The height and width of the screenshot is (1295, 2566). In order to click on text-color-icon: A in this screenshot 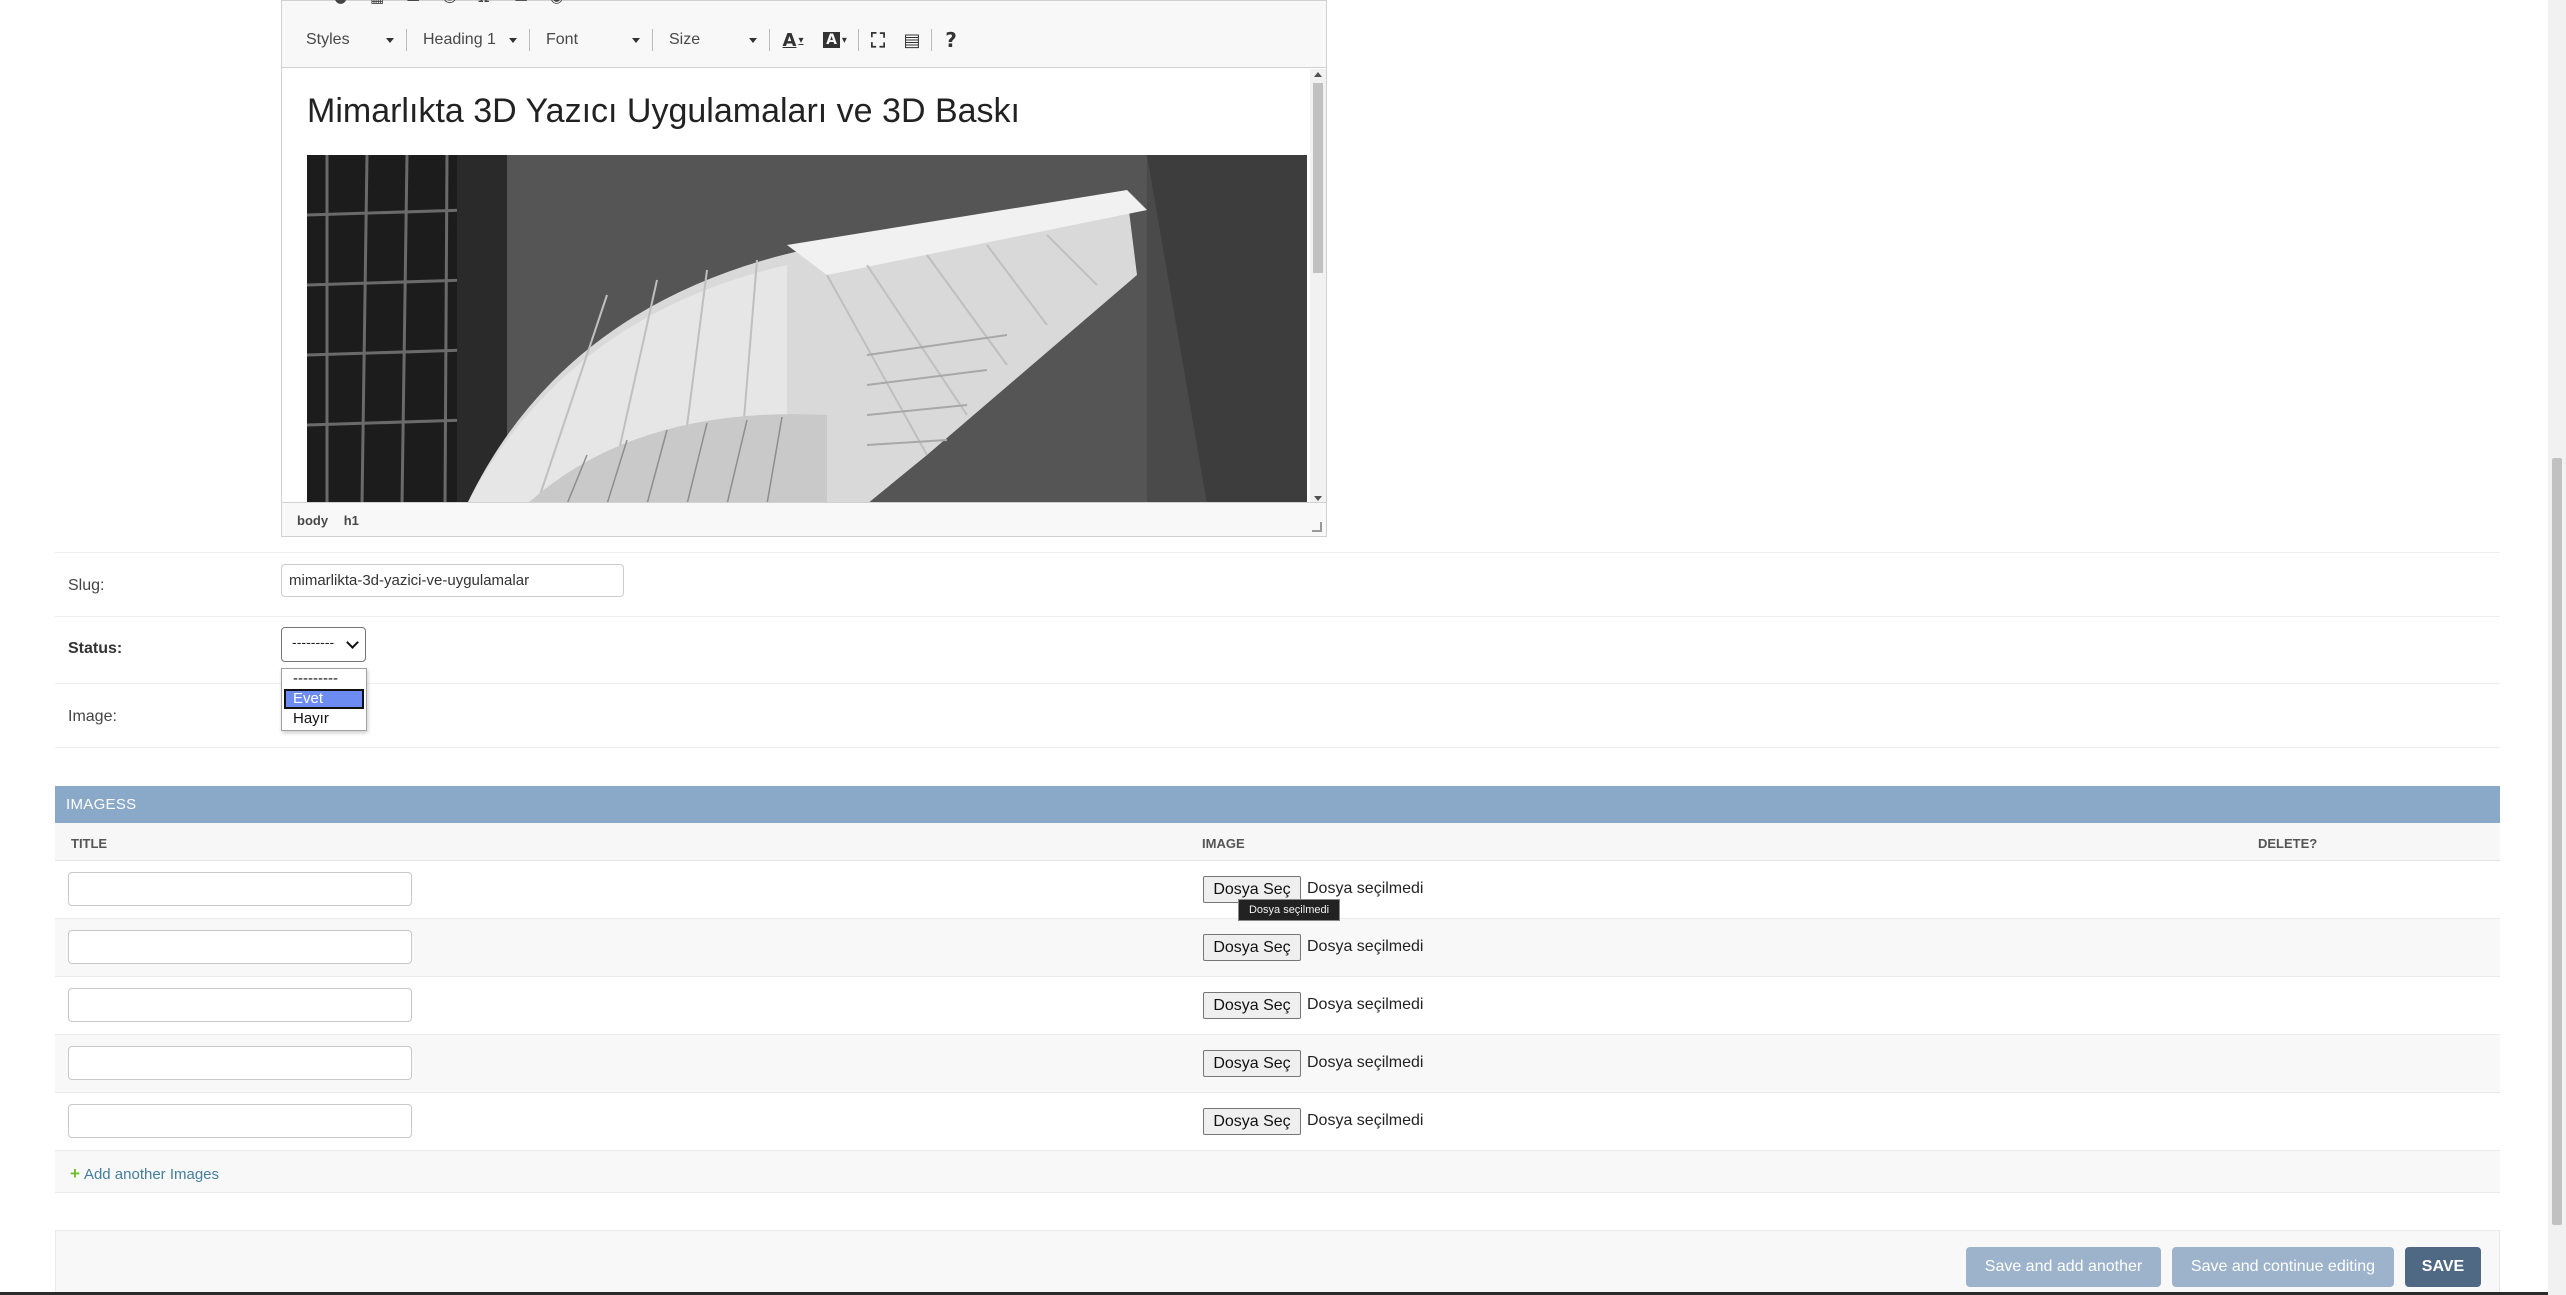, I will do `click(789, 40)`.